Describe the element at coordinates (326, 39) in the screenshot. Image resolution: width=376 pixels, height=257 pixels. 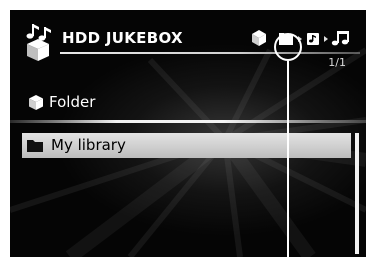
I see `triangle-right-icon` at that location.